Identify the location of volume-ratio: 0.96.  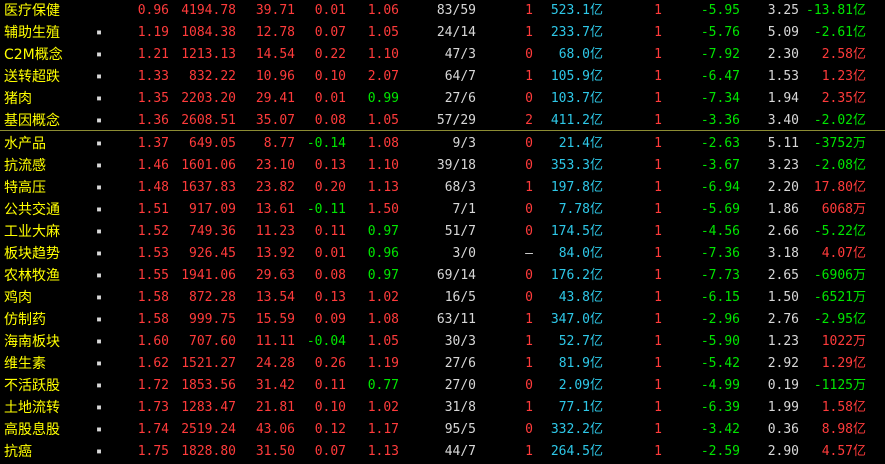
(383, 253).